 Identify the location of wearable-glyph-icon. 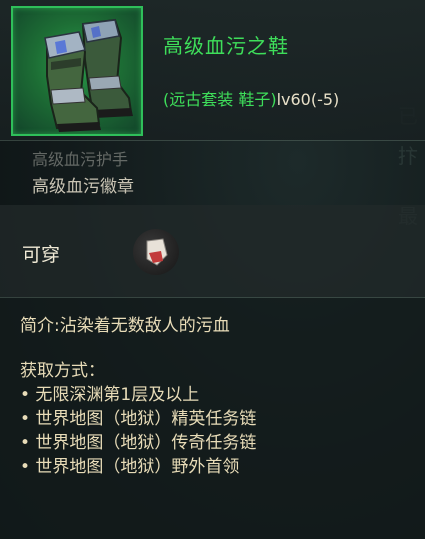
(157, 252).